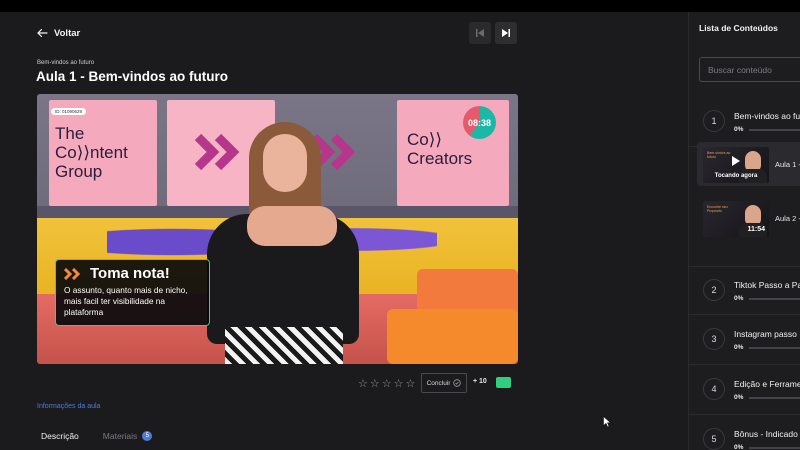 The width and height of the screenshot is (800, 450). Describe the element at coordinates (67, 33) in the screenshot. I see `back-label: Voltar` at that location.